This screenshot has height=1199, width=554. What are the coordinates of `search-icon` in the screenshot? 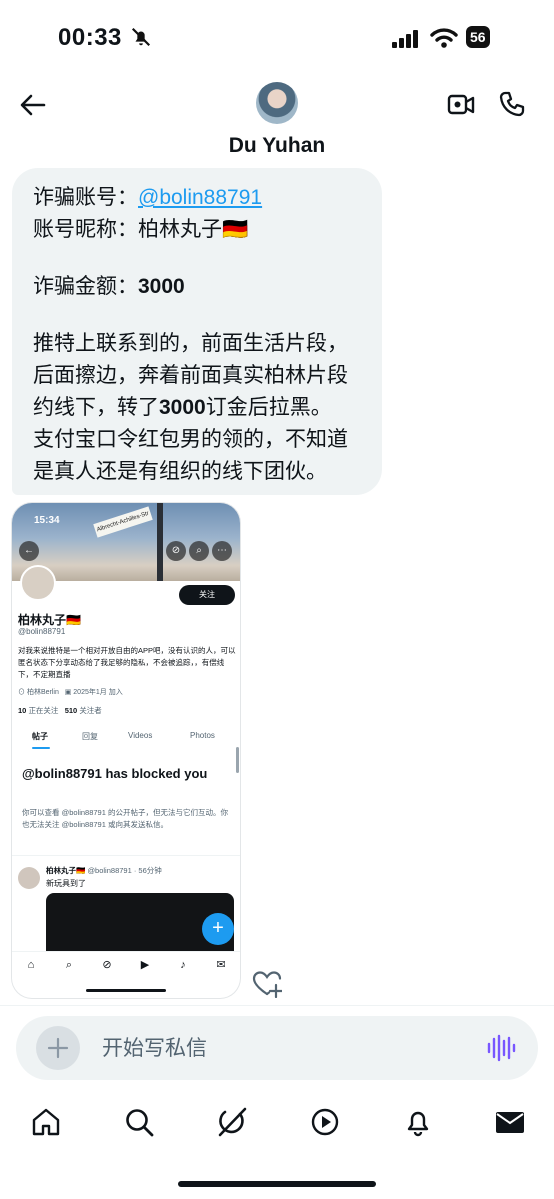 It's located at (139, 1122).